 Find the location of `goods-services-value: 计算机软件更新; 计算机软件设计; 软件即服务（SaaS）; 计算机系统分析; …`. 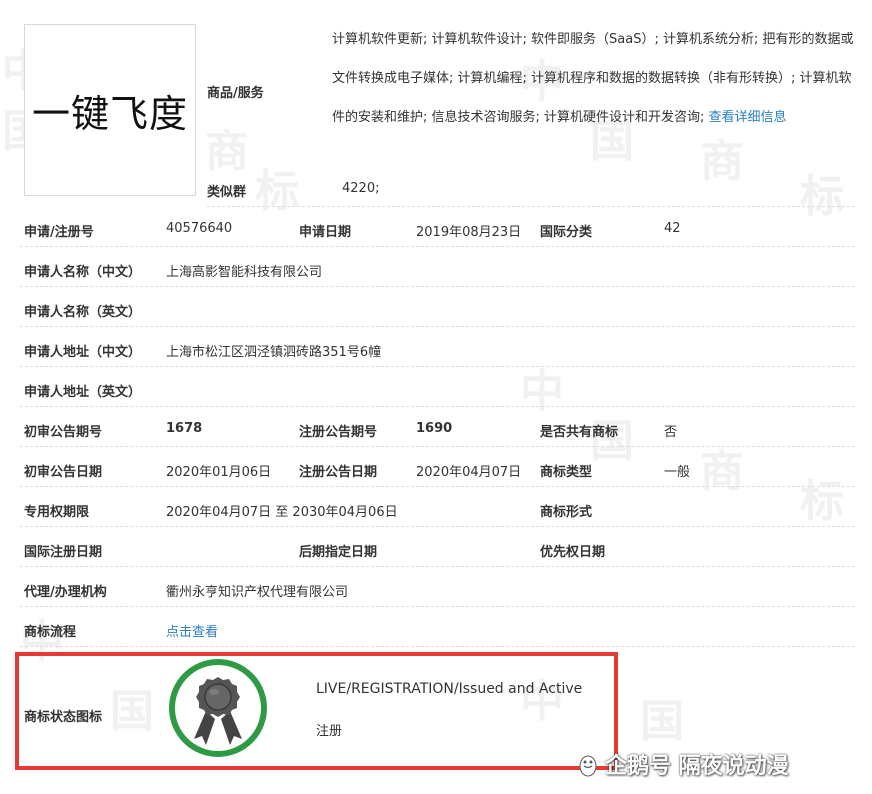

goods-services-value: 计算机软件更新; 计算机软件设计; 软件即服务（SaaS）; 计算机系统分析; … is located at coordinates (594, 78).